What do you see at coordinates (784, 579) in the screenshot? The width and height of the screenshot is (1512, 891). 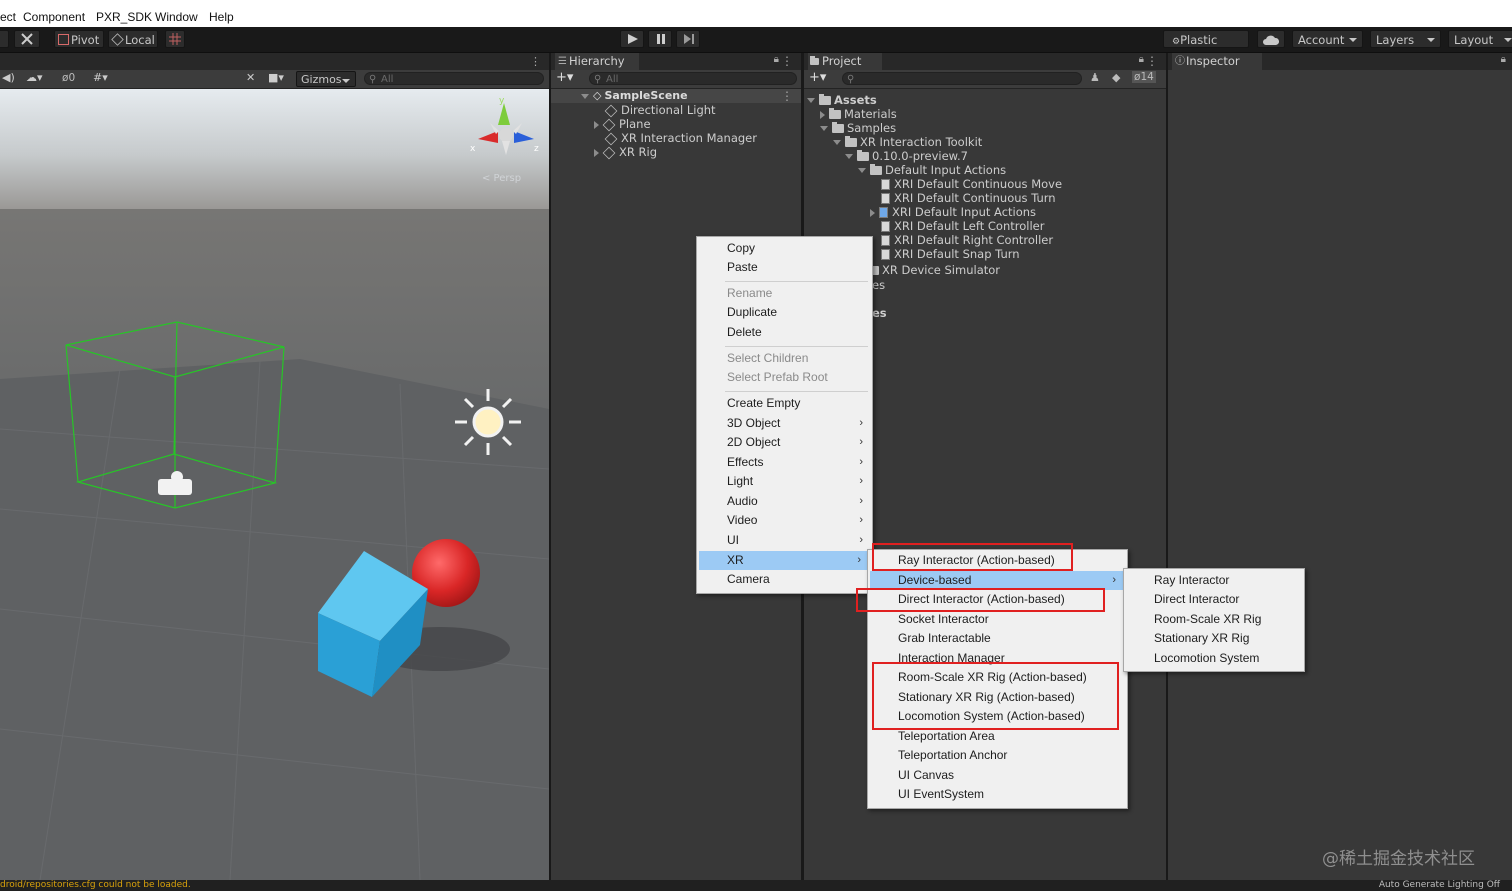 I see `menu-item-camera: Camera` at bounding box center [784, 579].